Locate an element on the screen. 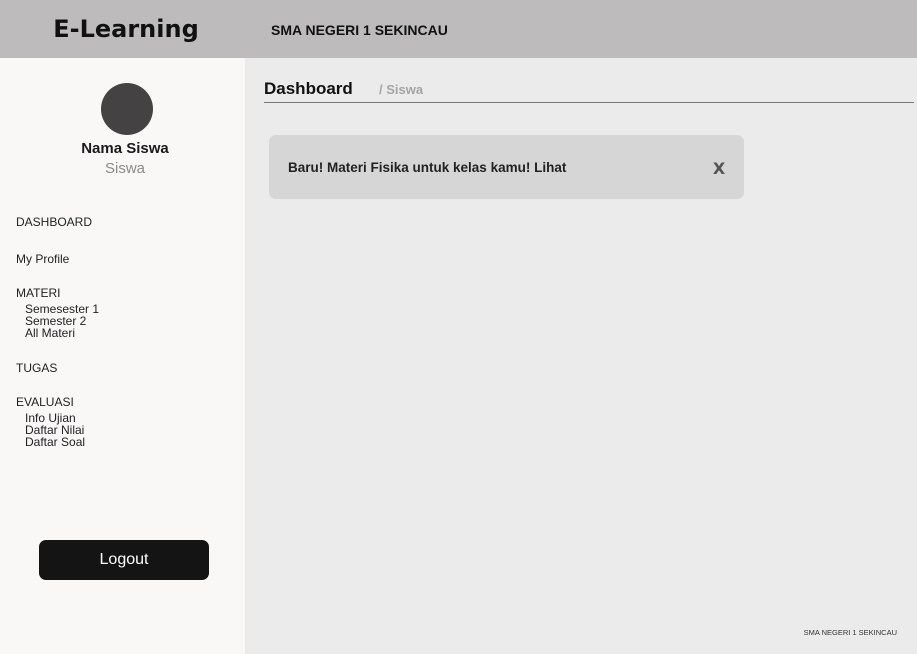 This screenshot has width=917, height=654. sidebar-item-my-profile: My Profile is located at coordinates (42, 259).